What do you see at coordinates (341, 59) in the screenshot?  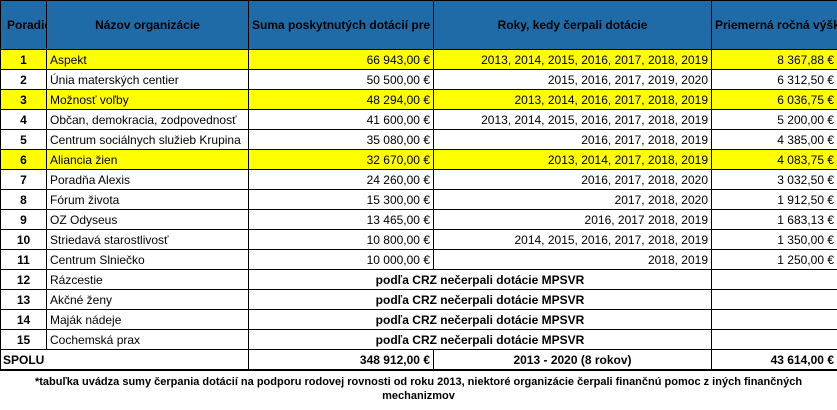 I see `amount-cell: 66 943,00 €` at bounding box center [341, 59].